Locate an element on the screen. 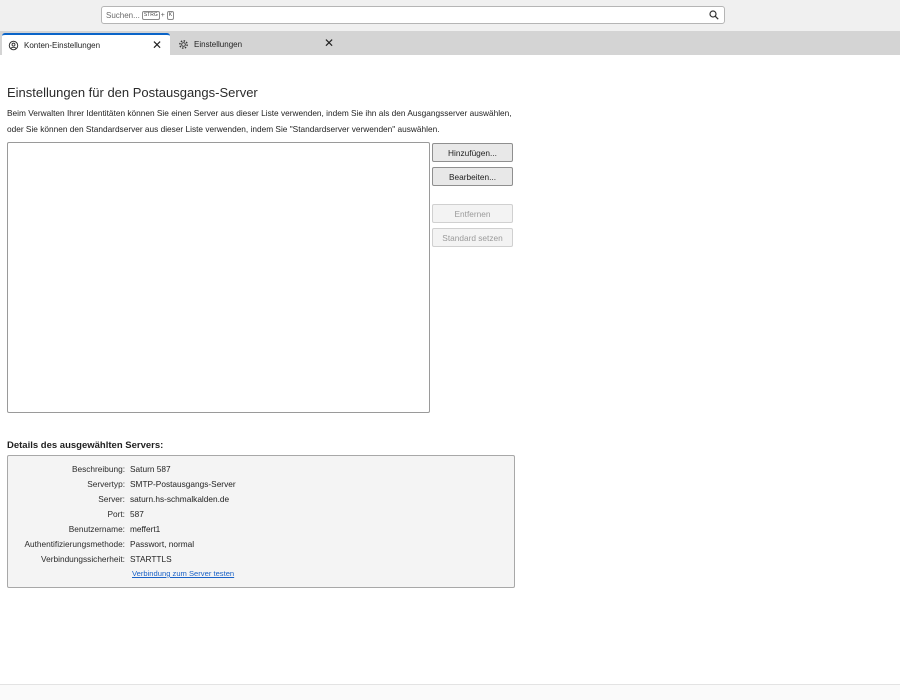  detail-value: Saturn 587 is located at coordinates (150, 469).